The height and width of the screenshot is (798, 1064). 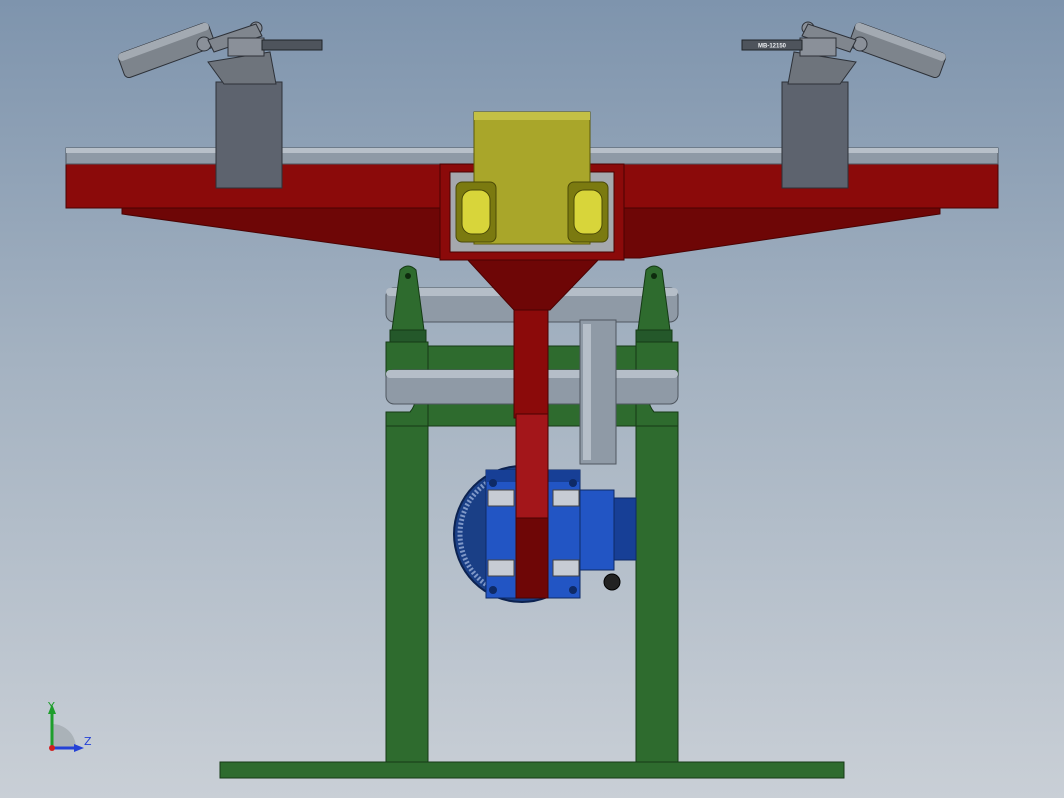 What do you see at coordinates (79, 748) in the screenshot?
I see `z-axis-head-icon` at bounding box center [79, 748].